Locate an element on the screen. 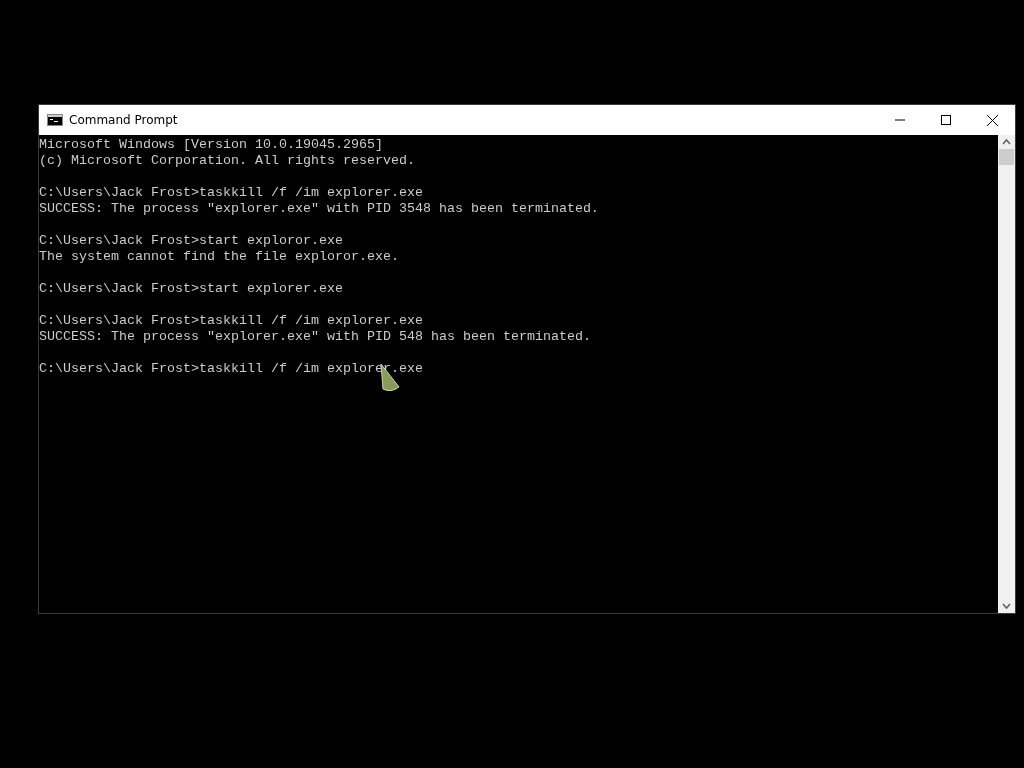 The image size is (1024, 768). console-line: C:\Users\Jack Frost>start exploror.exe is located at coordinates (191, 241).